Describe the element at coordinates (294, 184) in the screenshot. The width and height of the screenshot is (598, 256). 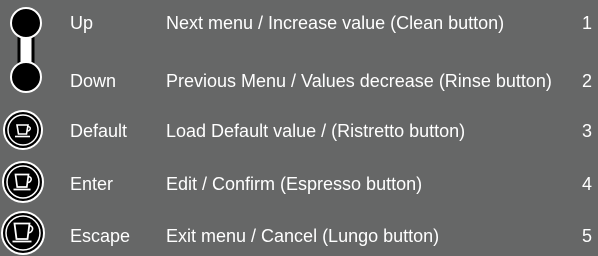
I see `enter-description: Edit / Confirm (Espresso button)` at that location.